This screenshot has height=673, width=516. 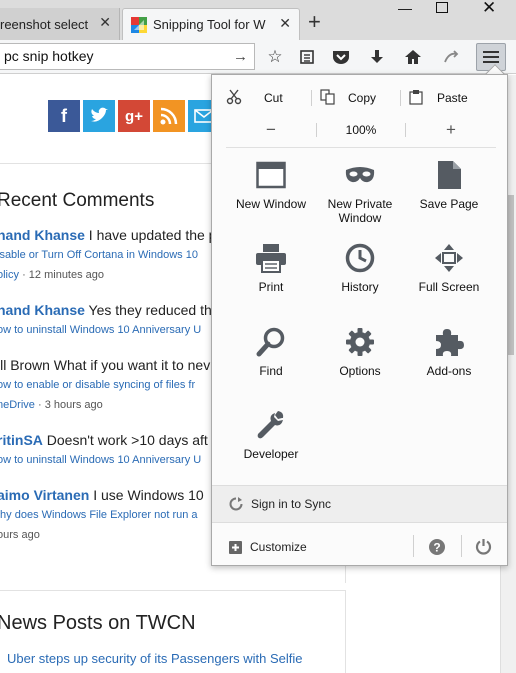 I want to click on history-clock-icon, so click(x=360, y=258).